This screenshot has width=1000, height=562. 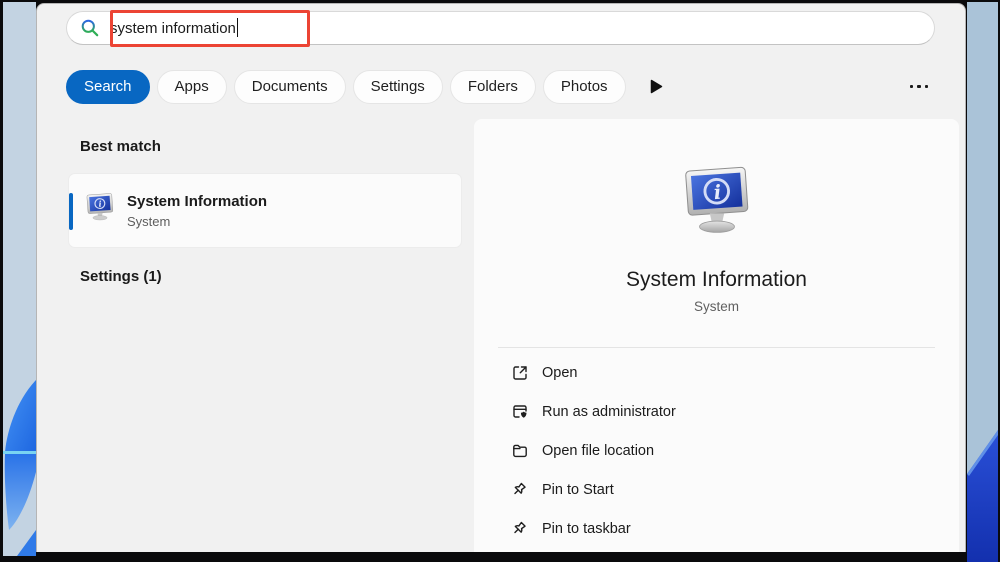 What do you see at coordinates (197, 201) in the screenshot?
I see `best-match-title: System Information` at bounding box center [197, 201].